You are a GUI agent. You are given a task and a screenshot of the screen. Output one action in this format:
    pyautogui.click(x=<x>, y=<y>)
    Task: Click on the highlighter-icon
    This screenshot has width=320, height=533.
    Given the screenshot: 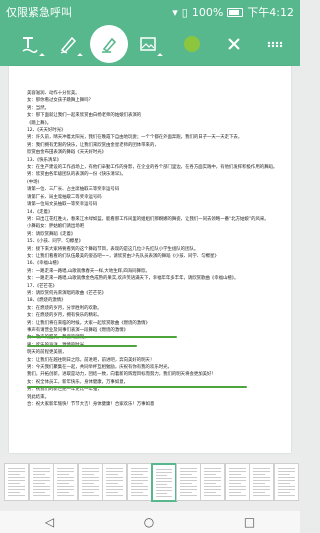 What is the action you would take?
    pyautogui.click(x=109, y=45)
    